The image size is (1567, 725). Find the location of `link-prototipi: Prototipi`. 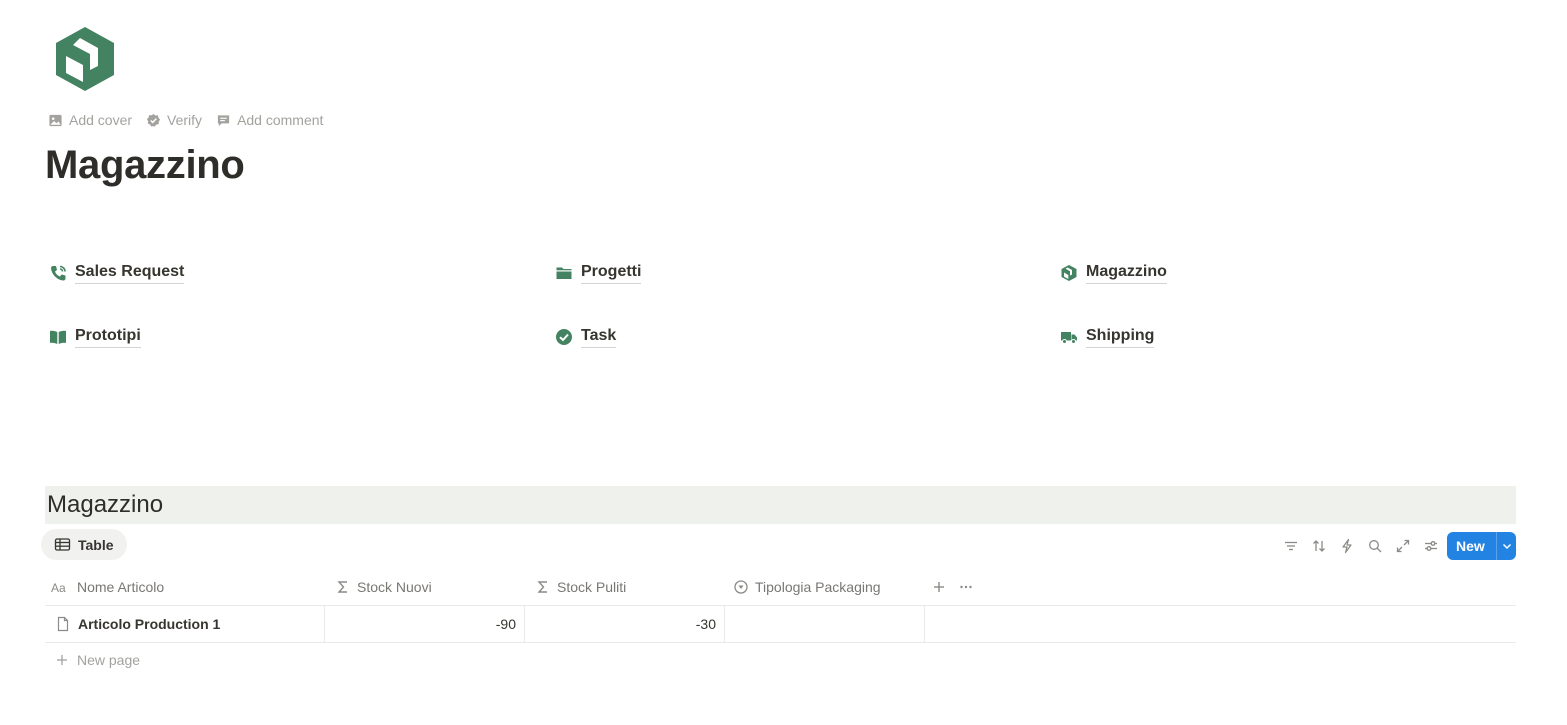

link-prototipi: Prototipi is located at coordinates (95, 337).